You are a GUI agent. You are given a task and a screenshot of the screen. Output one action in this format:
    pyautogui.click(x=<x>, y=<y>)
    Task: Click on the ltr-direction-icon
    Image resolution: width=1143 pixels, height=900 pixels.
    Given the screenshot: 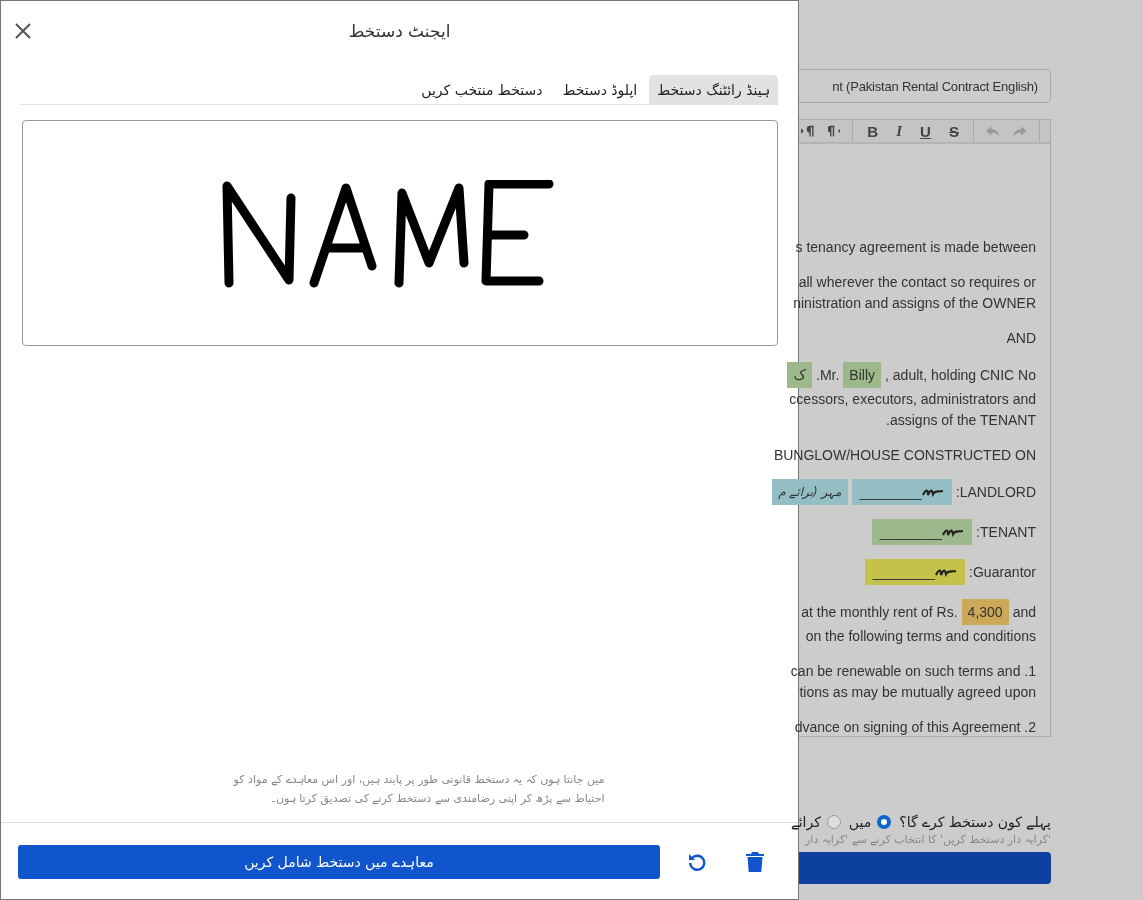 What is the action you would take?
    pyautogui.click(x=807, y=131)
    